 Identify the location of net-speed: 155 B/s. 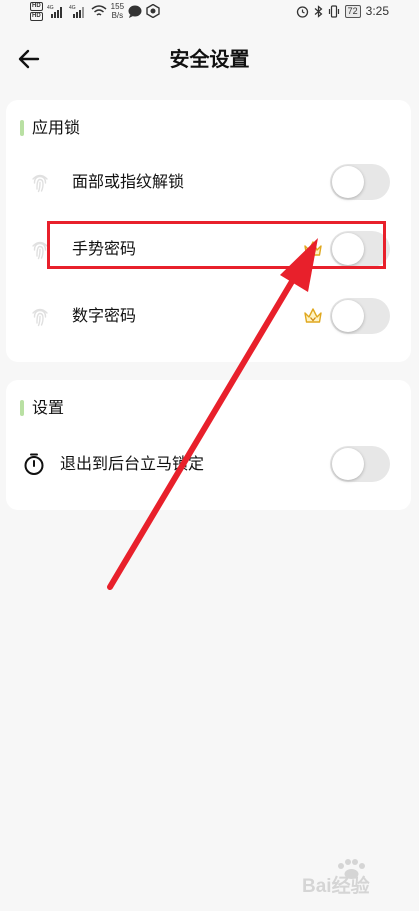
(117, 11).